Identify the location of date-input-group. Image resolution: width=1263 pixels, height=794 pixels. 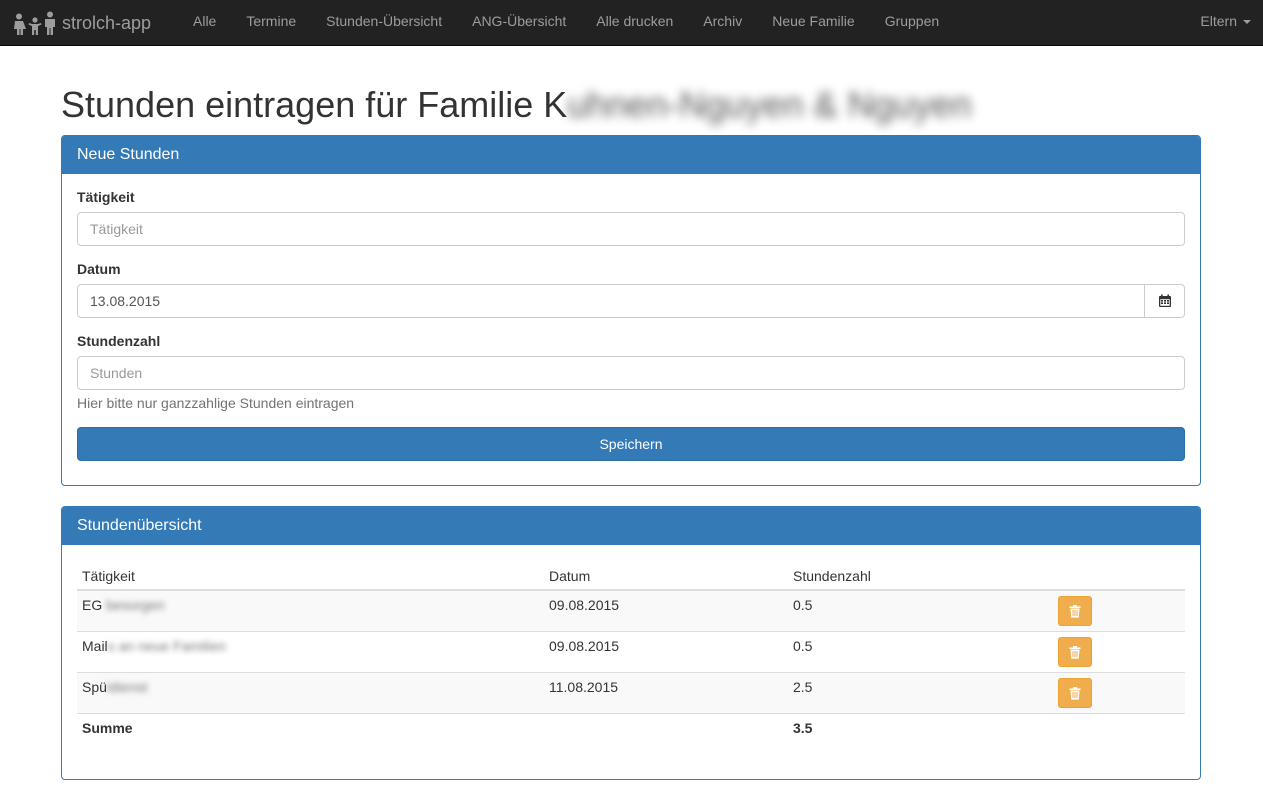
(631, 301).